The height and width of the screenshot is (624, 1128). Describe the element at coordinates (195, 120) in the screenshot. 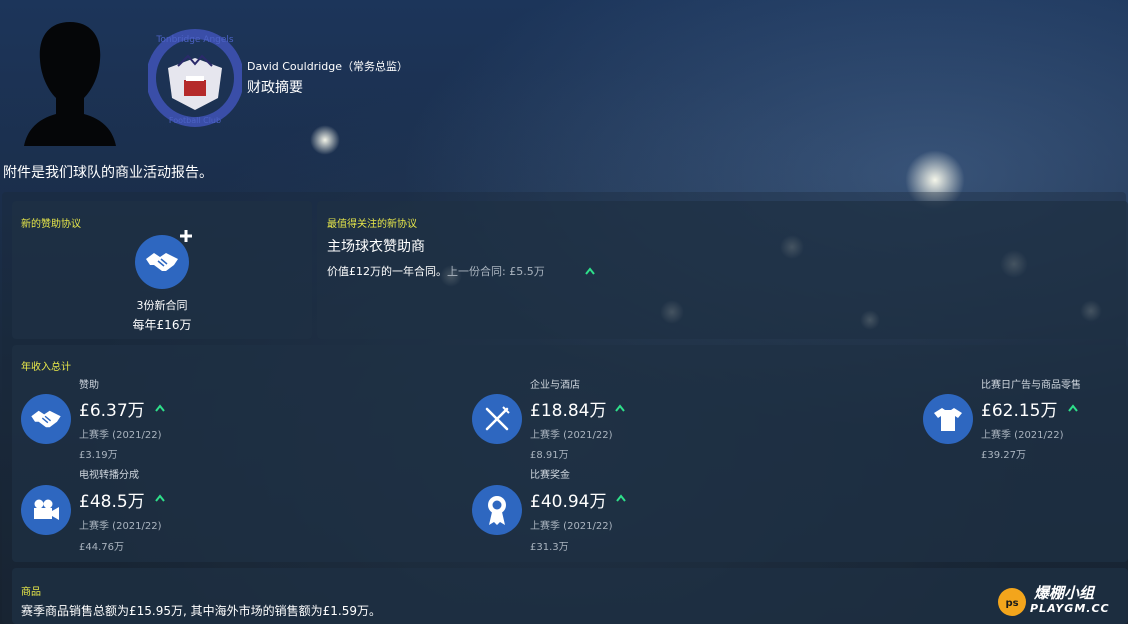

I see `svg-text: Football Club` at that location.